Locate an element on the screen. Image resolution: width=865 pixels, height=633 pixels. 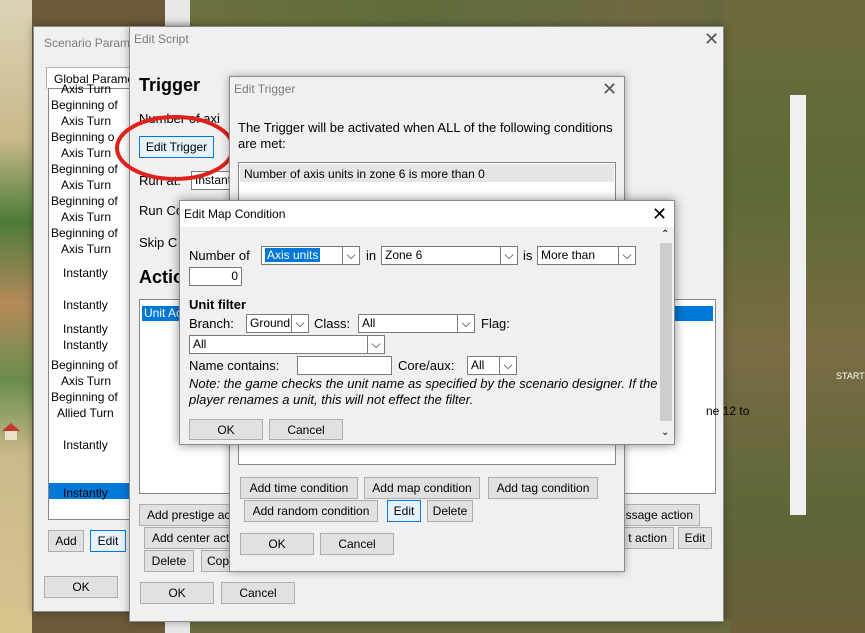
core-aux-label: Core/aux: is located at coordinates (426, 365).